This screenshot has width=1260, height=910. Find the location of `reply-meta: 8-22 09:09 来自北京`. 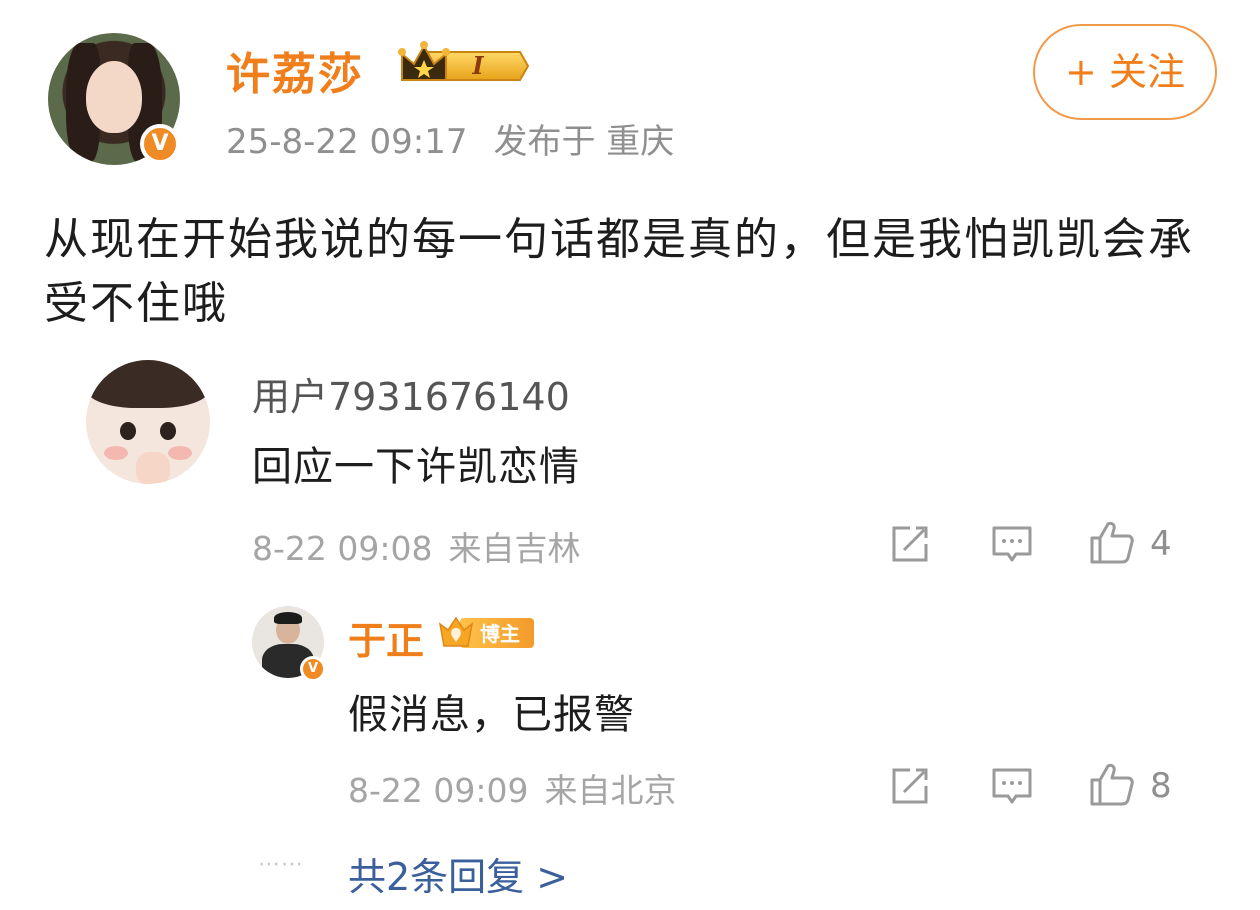

reply-meta: 8-22 09:09 来自北京 is located at coordinates (520, 788).